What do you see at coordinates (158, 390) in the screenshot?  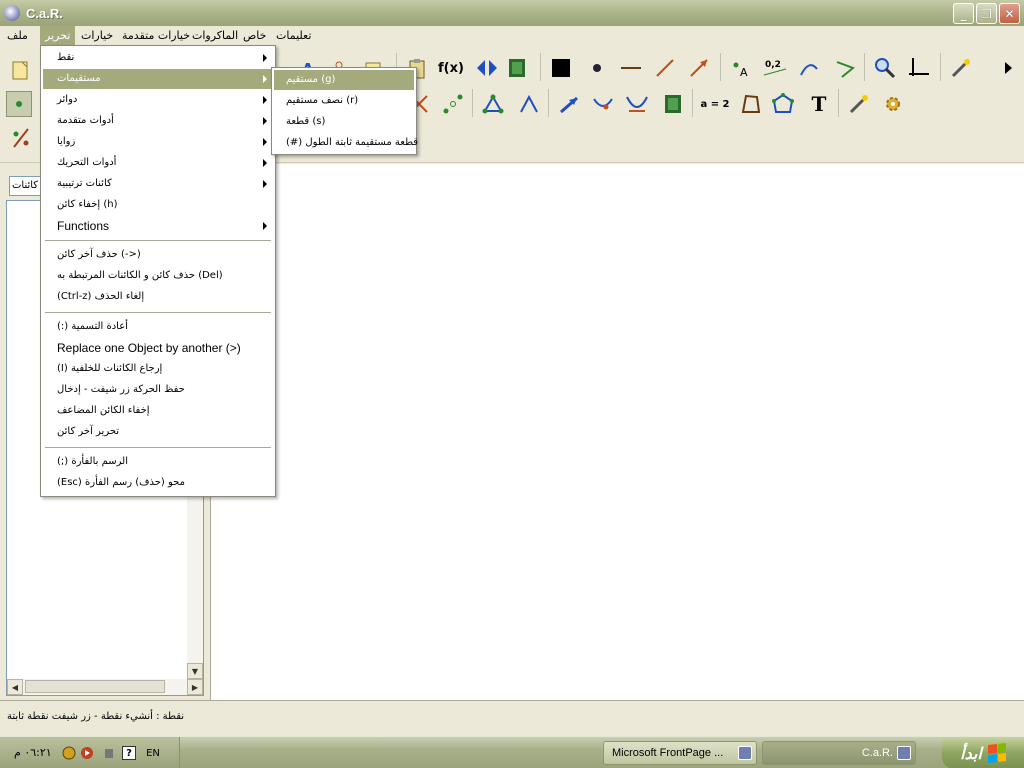 I see `menu-save-motion: حفظ الحركة زر شيفت - إدخال` at bounding box center [158, 390].